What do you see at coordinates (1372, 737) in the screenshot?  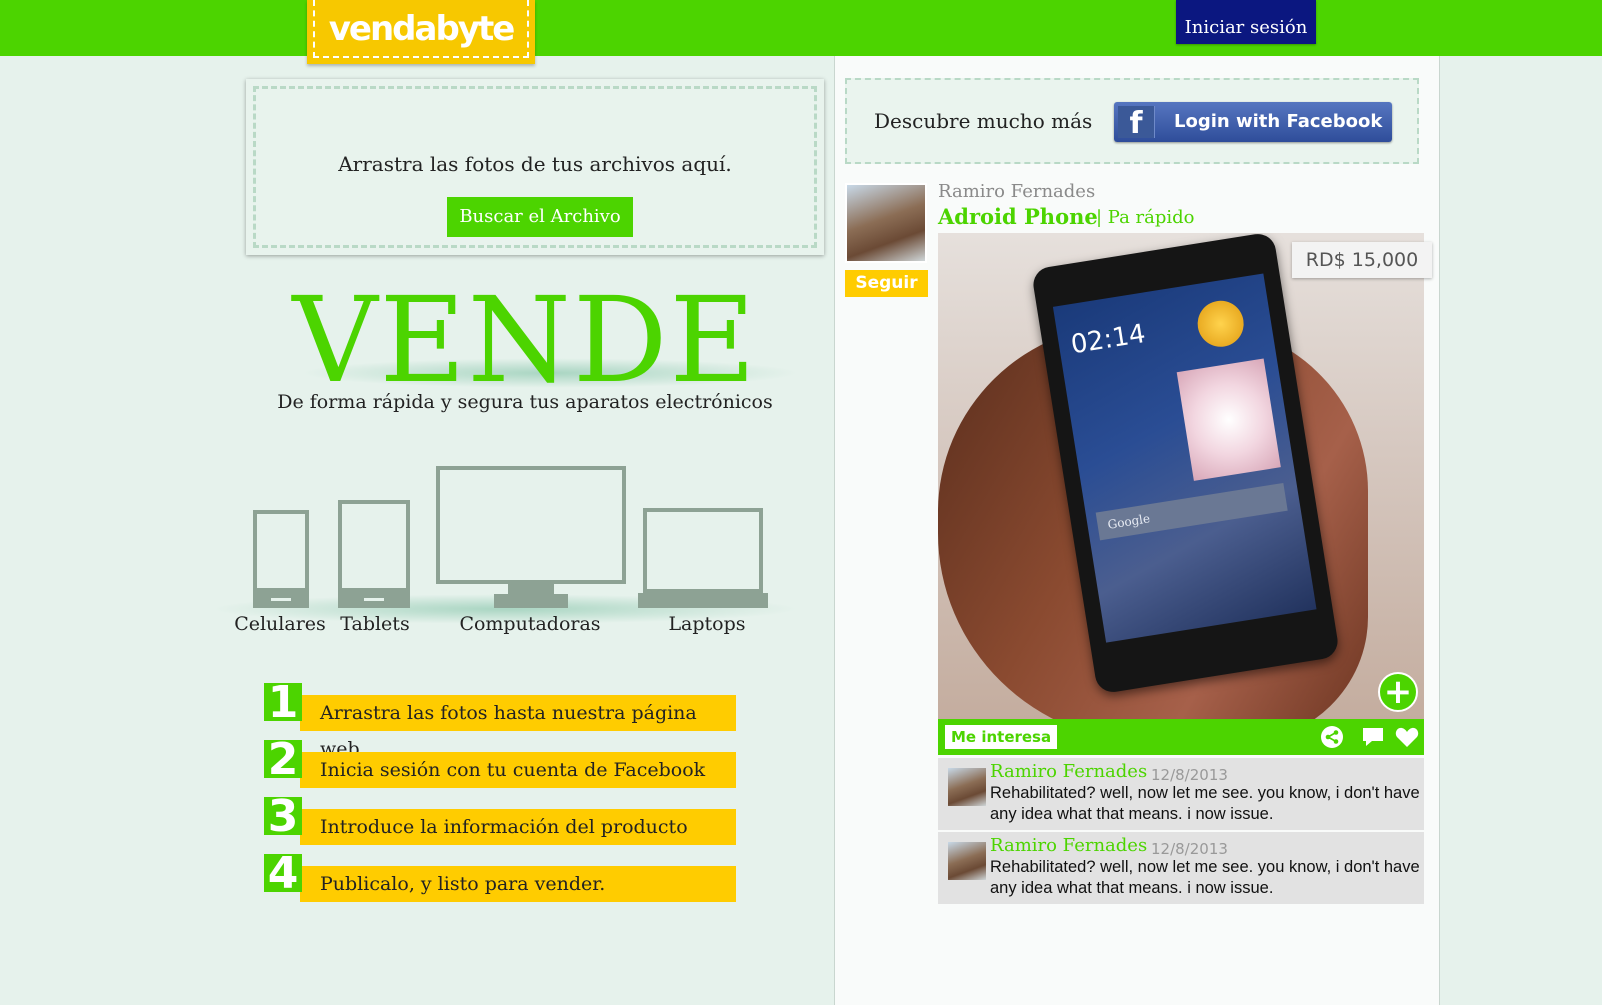 I see `comment-icon` at bounding box center [1372, 737].